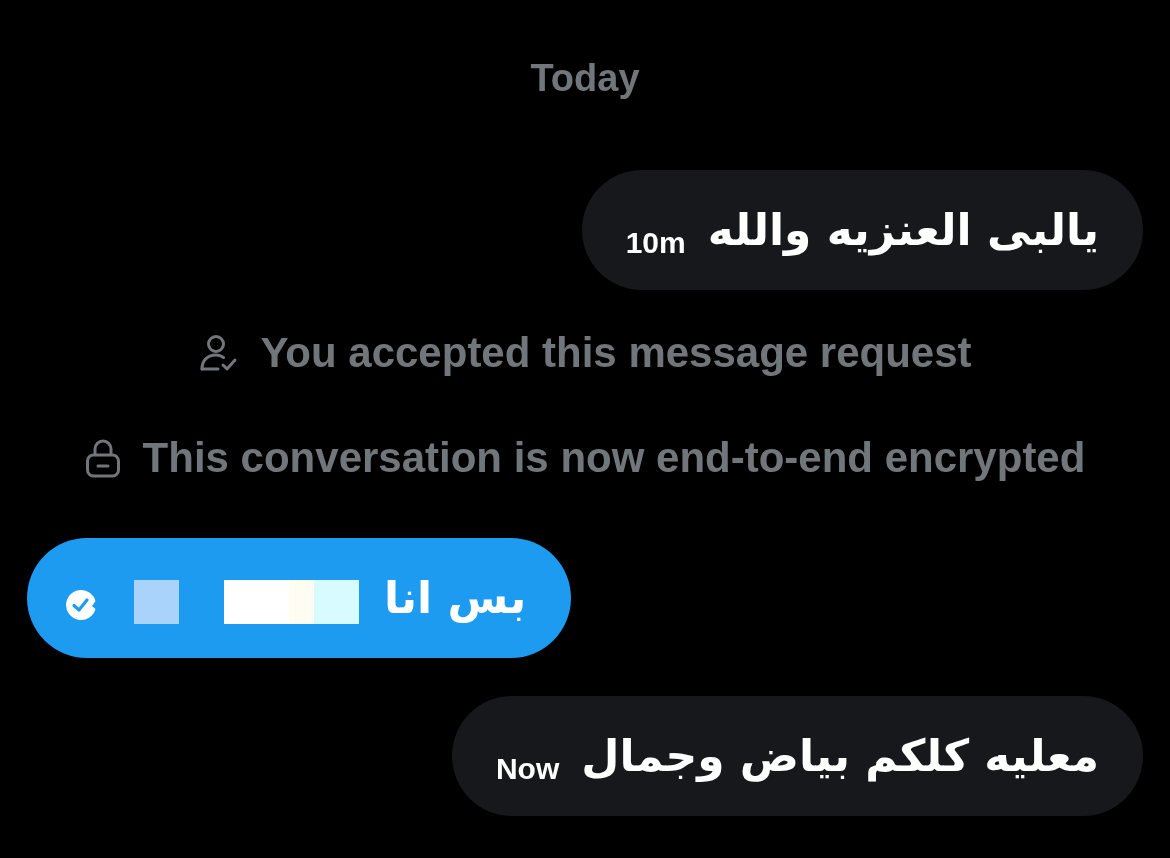  I want to click on lock-icon, so click(102, 458).